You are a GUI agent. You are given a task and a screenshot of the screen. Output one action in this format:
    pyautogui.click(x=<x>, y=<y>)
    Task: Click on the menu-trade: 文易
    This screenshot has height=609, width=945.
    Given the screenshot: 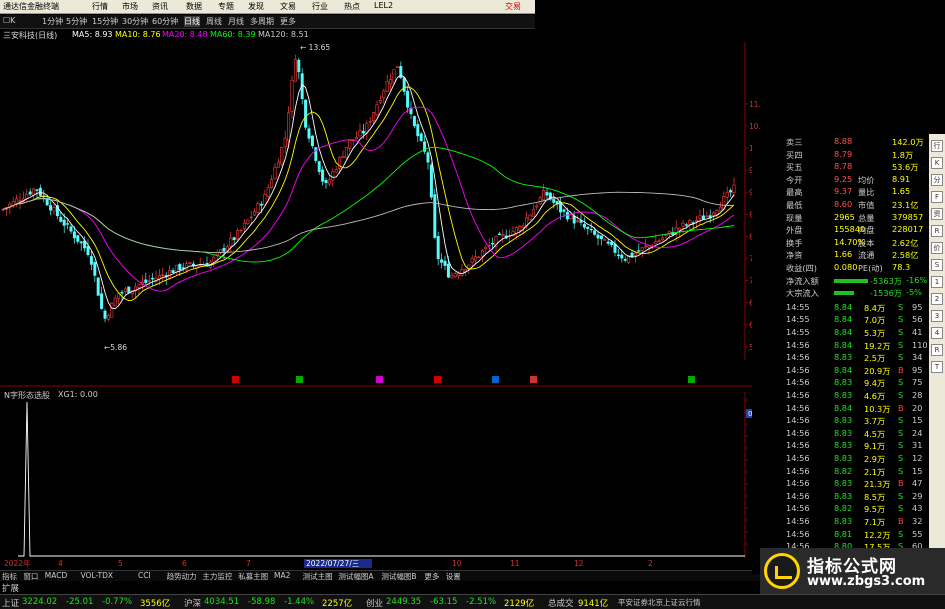 What is the action you would take?
    pyautogui.click(x=288, y=6)
    